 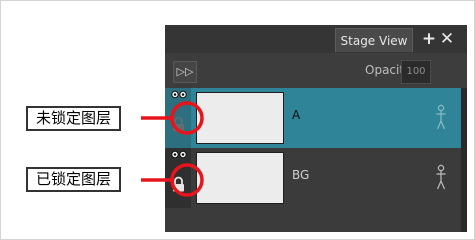 What do you see at coordinates (172, 149) in the screenshot?
I see `callout-overlay` at bounding box center [172, 149].